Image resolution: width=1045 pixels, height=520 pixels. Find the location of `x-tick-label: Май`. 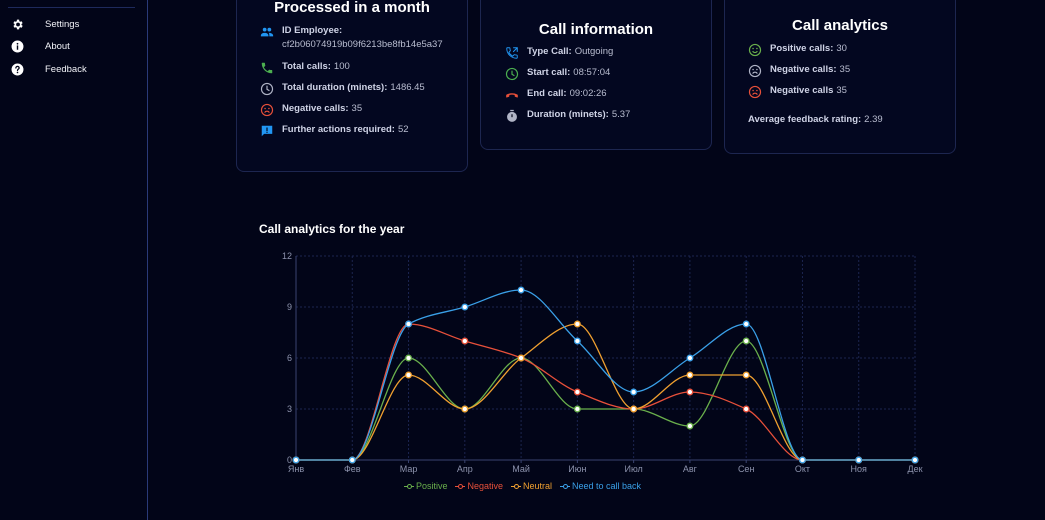

x-tick-label: Май is located at coordinates (521, 469).